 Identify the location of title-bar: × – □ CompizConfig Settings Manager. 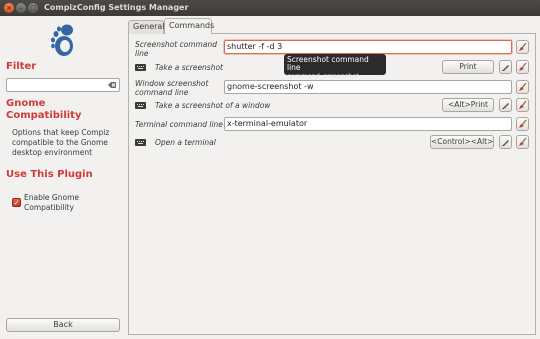
(270, 8).